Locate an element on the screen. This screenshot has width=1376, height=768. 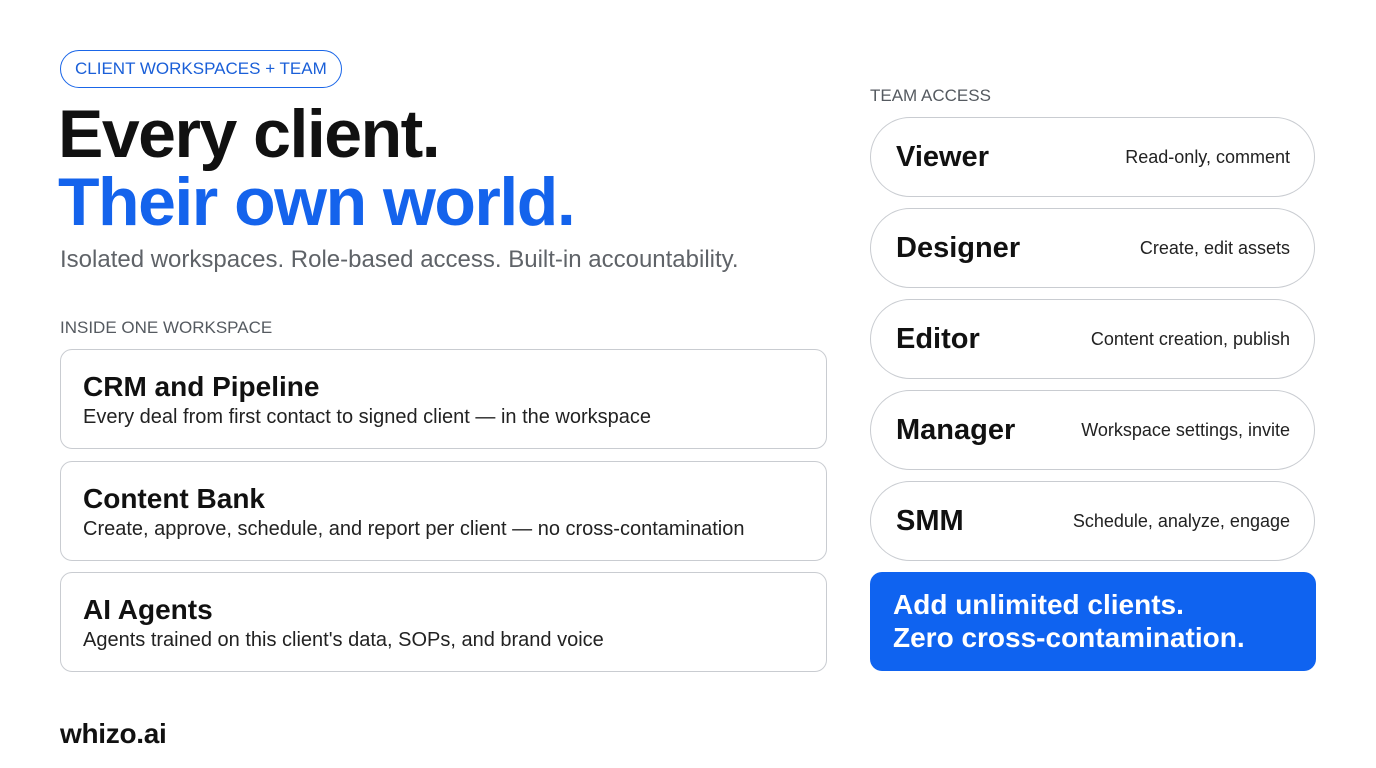
role-pill-smm: SMM Schedule, analyze, engage is located at coordinates (1092, 521).